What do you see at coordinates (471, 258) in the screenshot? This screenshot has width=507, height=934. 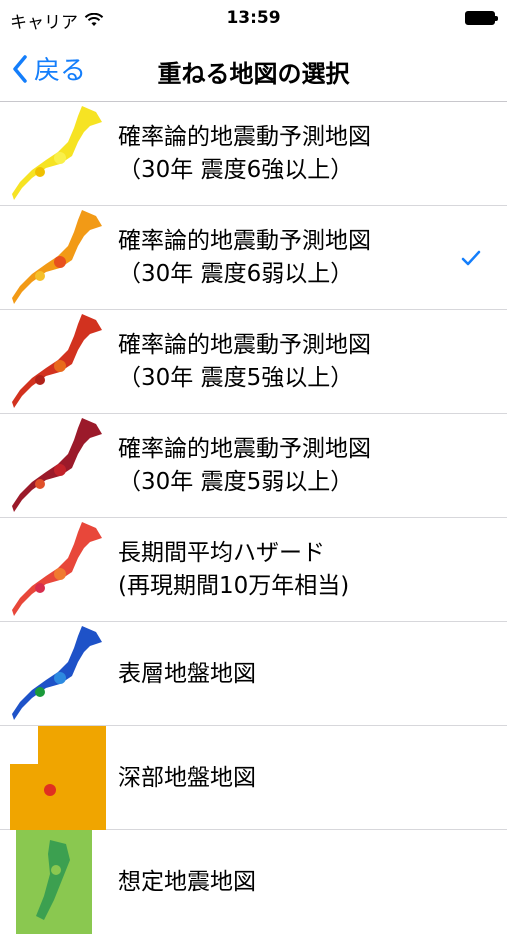 I see `checkmark-icon` at bounding box center [471, 258].